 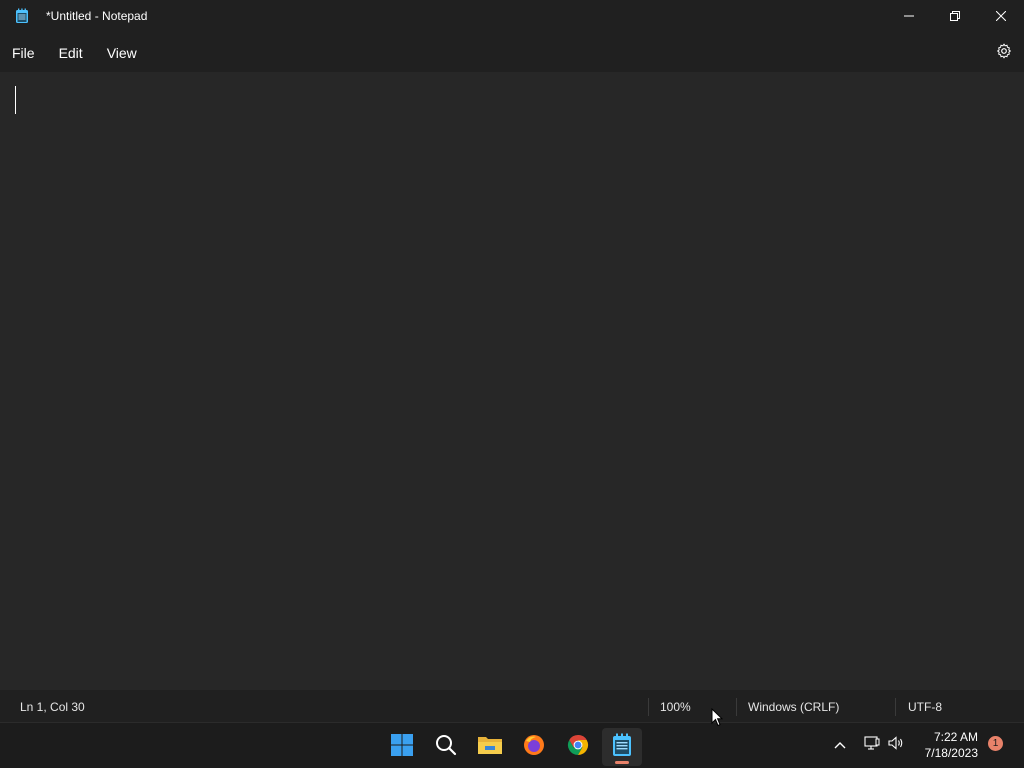 I want to click on volume-button, so click(x=896, y=745).